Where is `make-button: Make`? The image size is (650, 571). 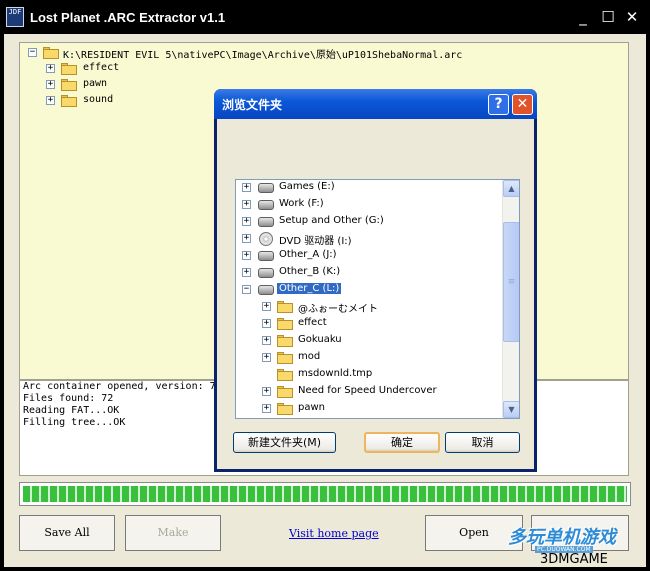
make-button: Make is located at coordinates (173, 533).